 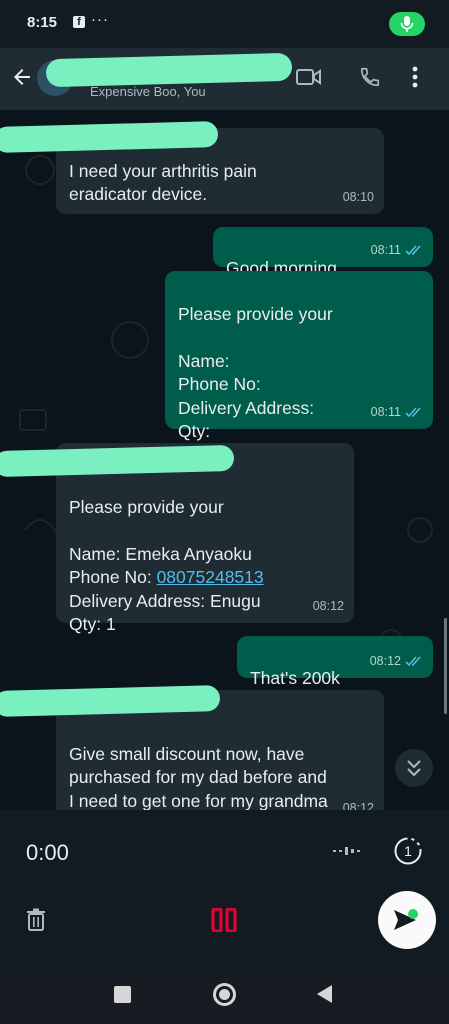 I want to click on overflow-menu-icon, so click(x=415, y=77).